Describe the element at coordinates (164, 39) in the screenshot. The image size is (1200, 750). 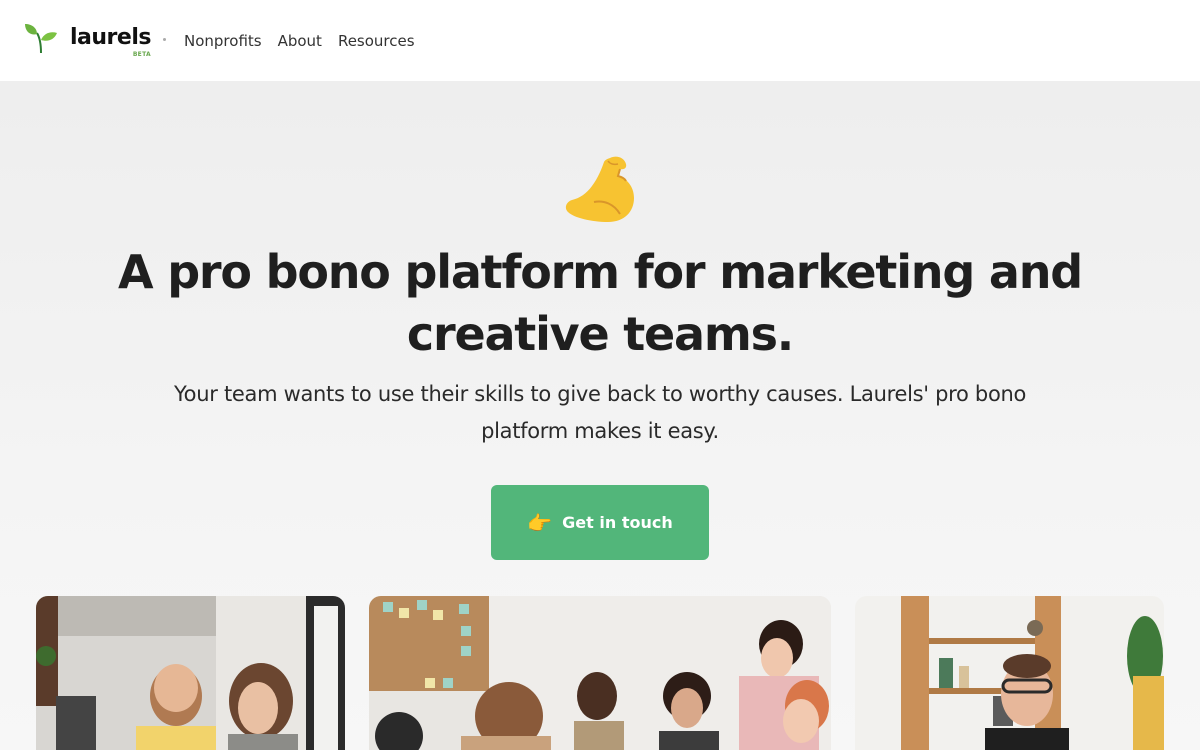
I see `nav-separator` at that location.